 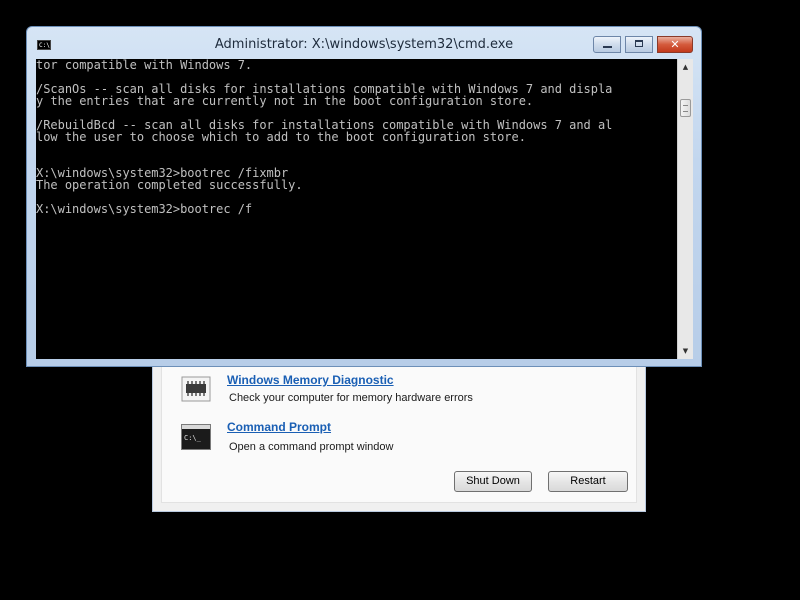 I want to click on command-prompt-link: Command Prompt, so click(x=279, y=427).